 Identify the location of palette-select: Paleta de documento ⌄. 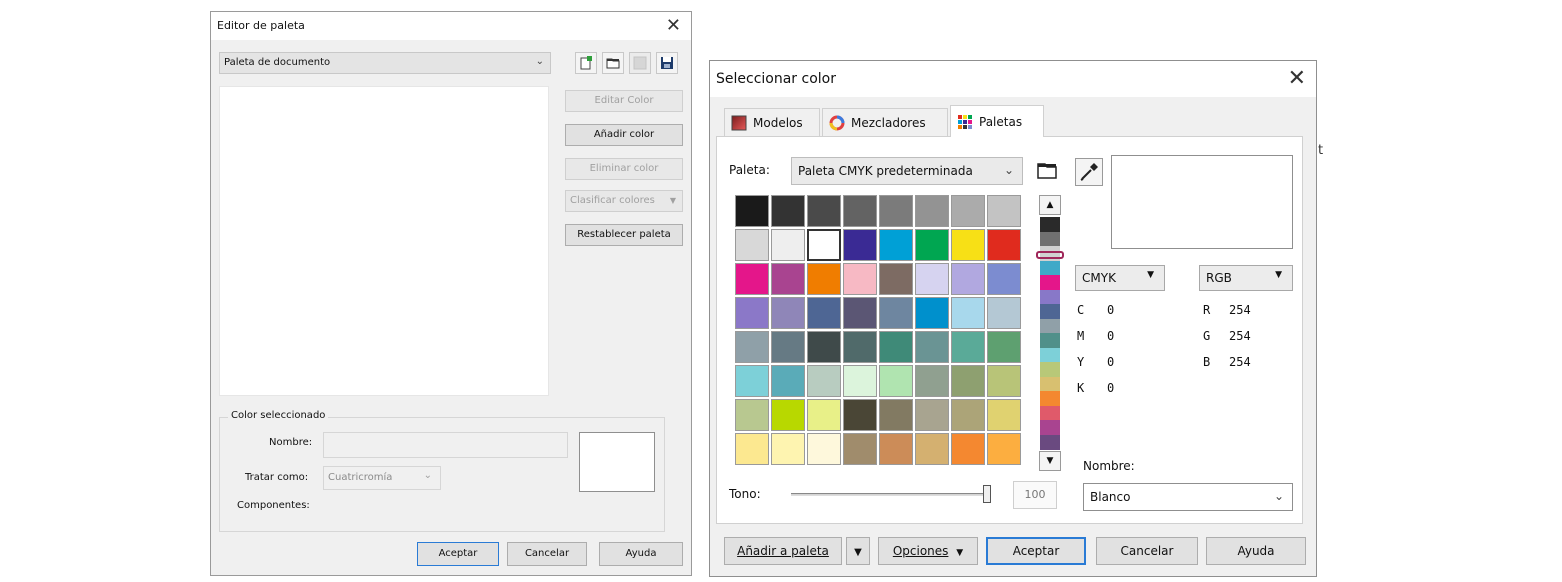
(385, 63).